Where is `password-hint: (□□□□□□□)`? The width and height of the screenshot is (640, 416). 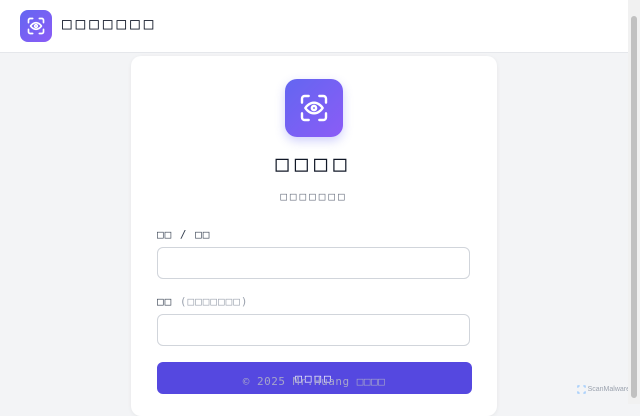
password-hint: (□□□□□□□) is located at coordinates (214, 301).